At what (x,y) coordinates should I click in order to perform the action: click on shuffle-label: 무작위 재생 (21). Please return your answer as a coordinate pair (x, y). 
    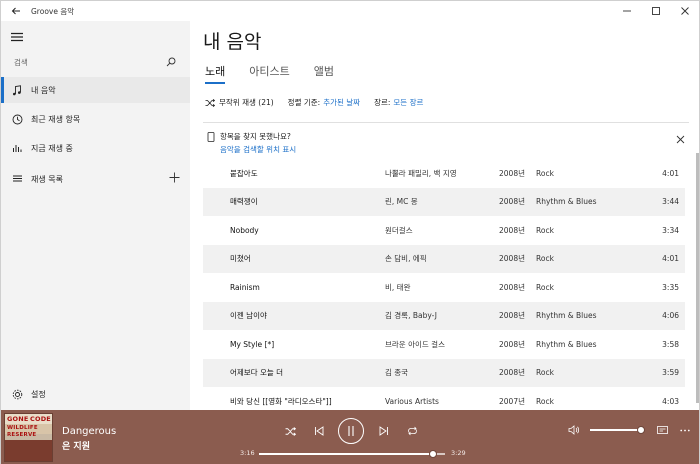
    Looking at the image, I should click on (246, 102).